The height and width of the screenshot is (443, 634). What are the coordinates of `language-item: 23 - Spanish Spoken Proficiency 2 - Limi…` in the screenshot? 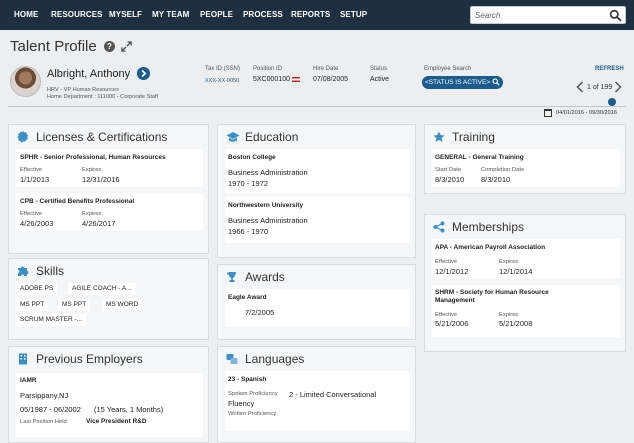 It's located at (317, 401).